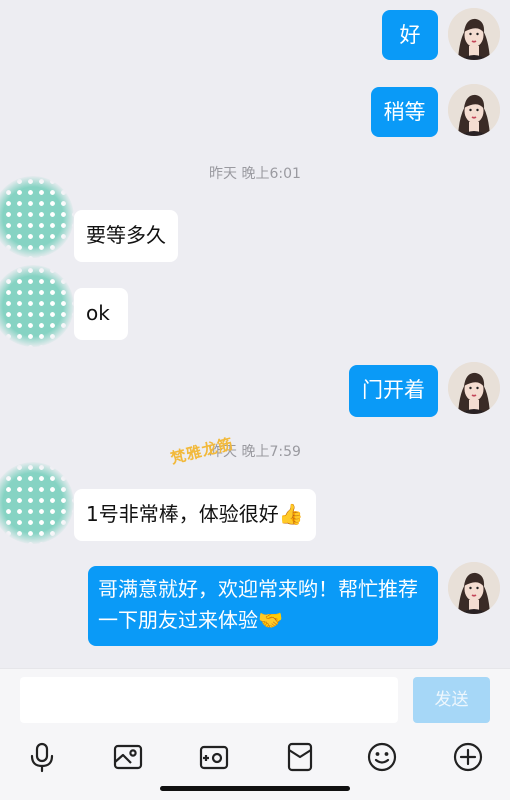 This screenshot has height=800, width=510. What do you see at coordinates (393, 391) in the screenshot?
I see `my-message-bubble: 门开着` at bounding box center [393, 391].